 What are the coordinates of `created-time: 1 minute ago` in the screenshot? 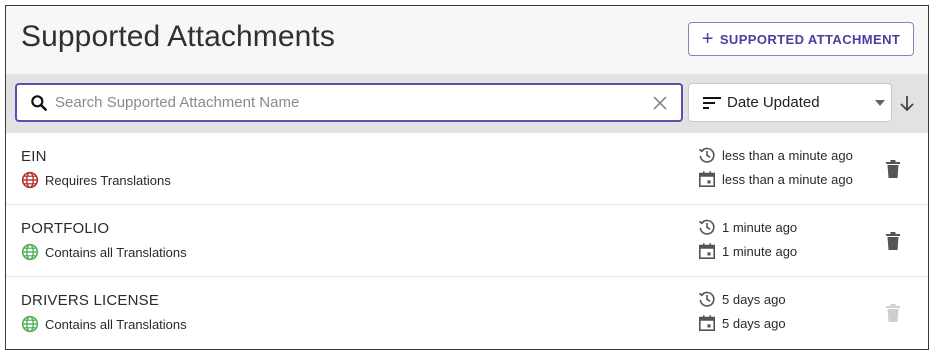 It's located at (760, 251).